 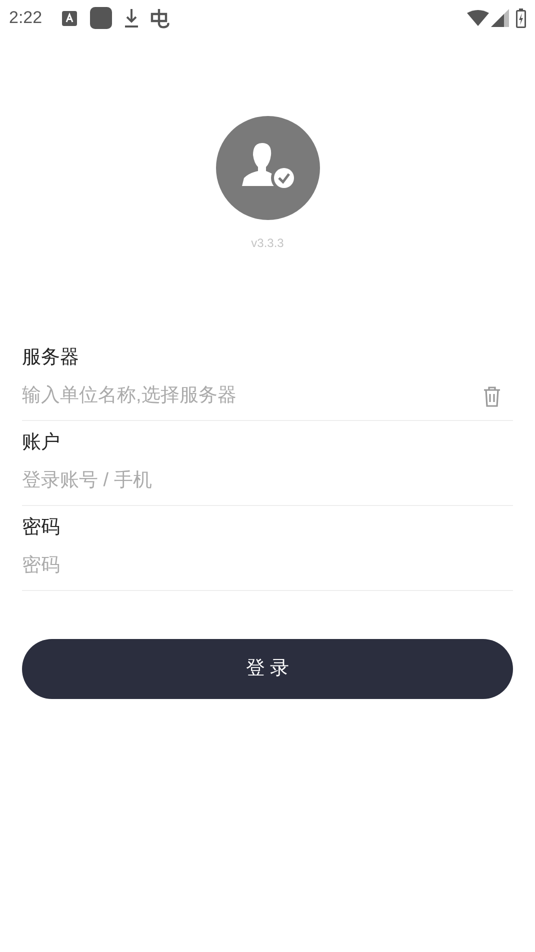 What do you see at coordinates (70, 18) in the screenshot?
I see `keyboard-notification-icon` at bounding box center [70, 18].